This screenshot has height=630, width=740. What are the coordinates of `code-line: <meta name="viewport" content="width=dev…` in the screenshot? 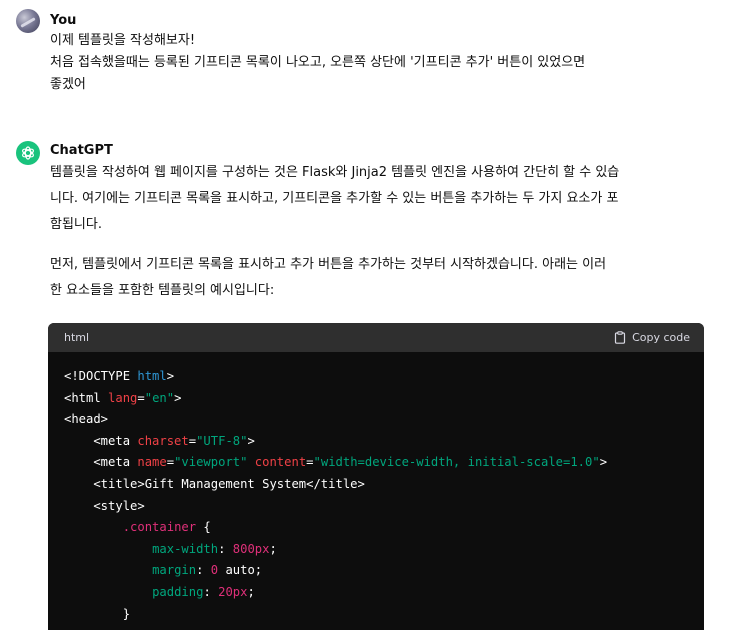 It's located at (336, 462).